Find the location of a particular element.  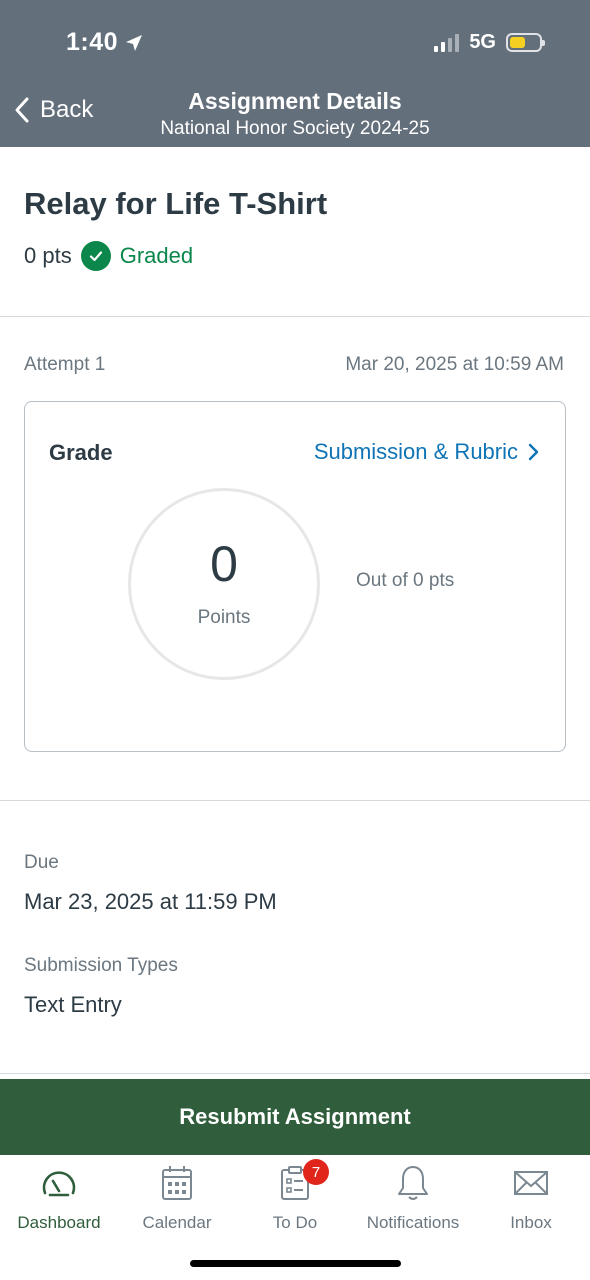

assignment-status-row: 0 pts Graded is located at coordinates (108, 256).